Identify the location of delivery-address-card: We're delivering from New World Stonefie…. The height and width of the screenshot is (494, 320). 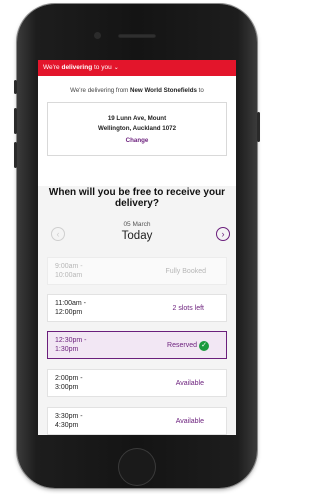
(137, 131).